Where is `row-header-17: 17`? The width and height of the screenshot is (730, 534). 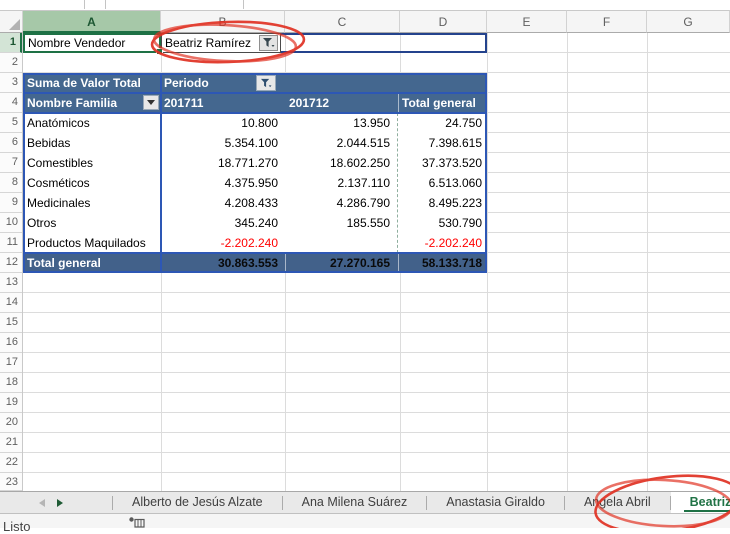
row-header-17: 17 is located at coordinates (11, 363).